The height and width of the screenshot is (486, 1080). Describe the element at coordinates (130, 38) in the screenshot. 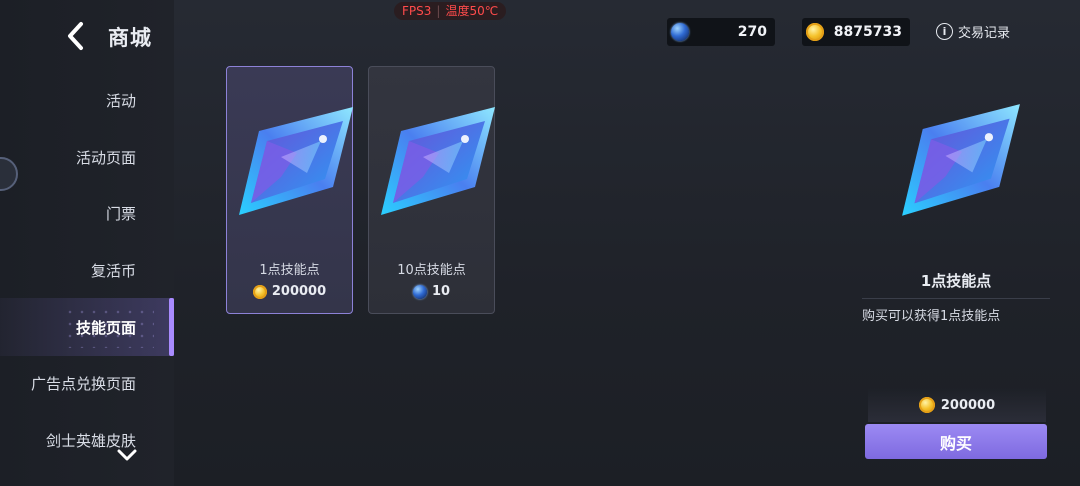

I see `page-title: 商城` at that location.